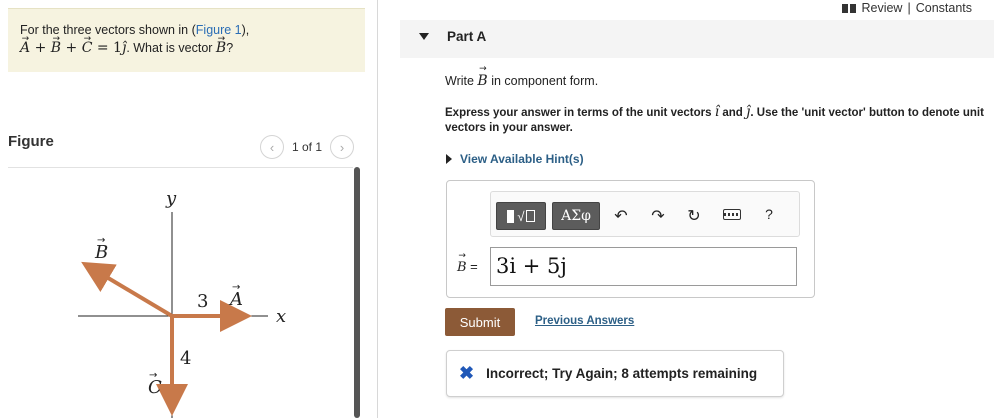  What do you see at coordinates (694, 216) in the screenshot?
I see `reset-icon: ↻` at bounding box center [694, 216].